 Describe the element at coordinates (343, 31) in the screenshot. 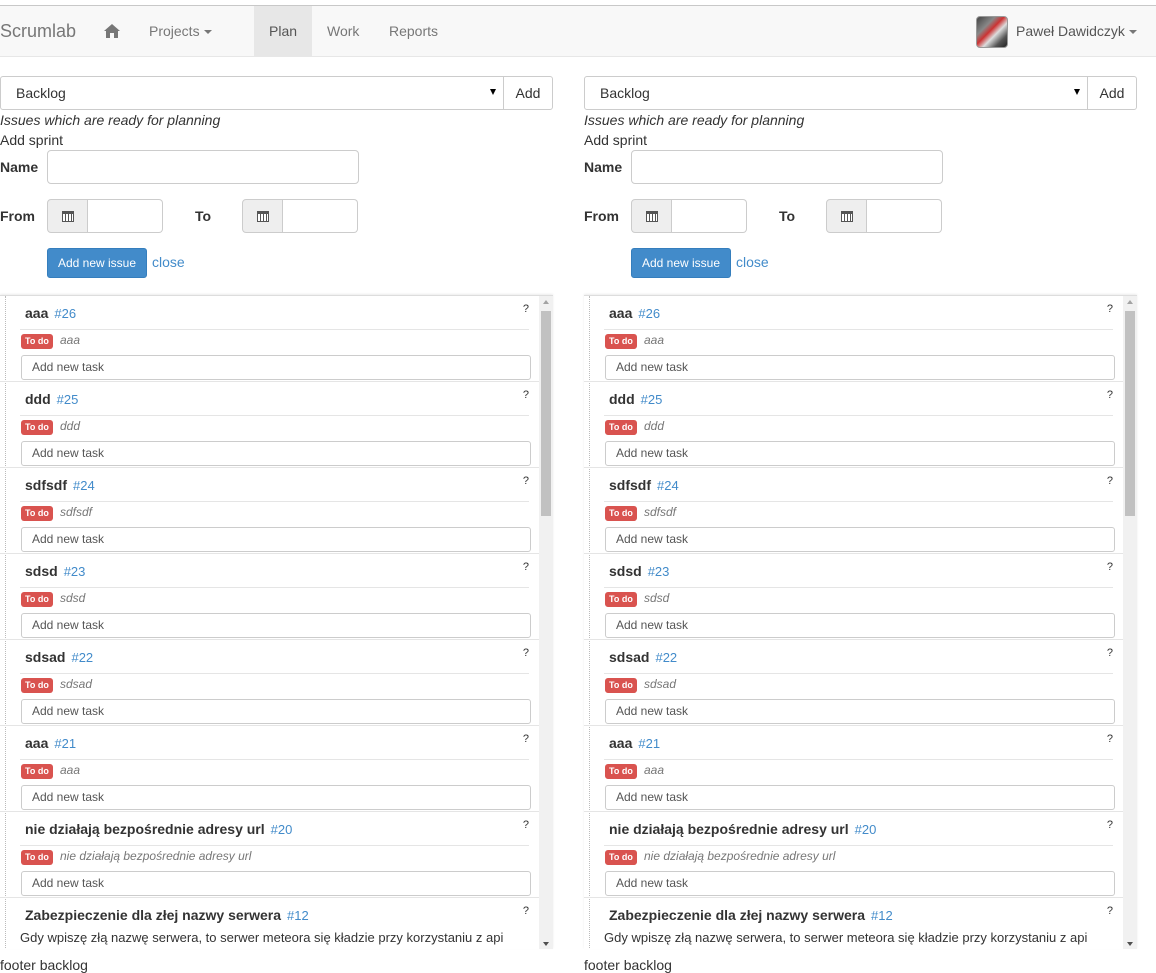

I see `tab-work: Work` at that location.